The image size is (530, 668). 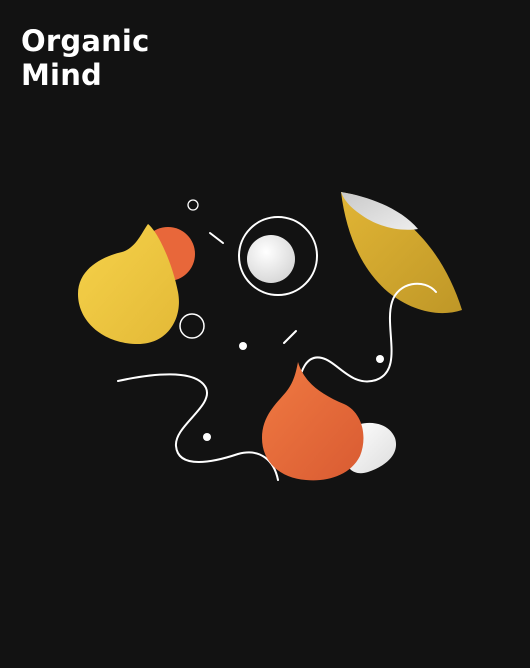 I want to click on white-ball, so click(x=271, y=259).